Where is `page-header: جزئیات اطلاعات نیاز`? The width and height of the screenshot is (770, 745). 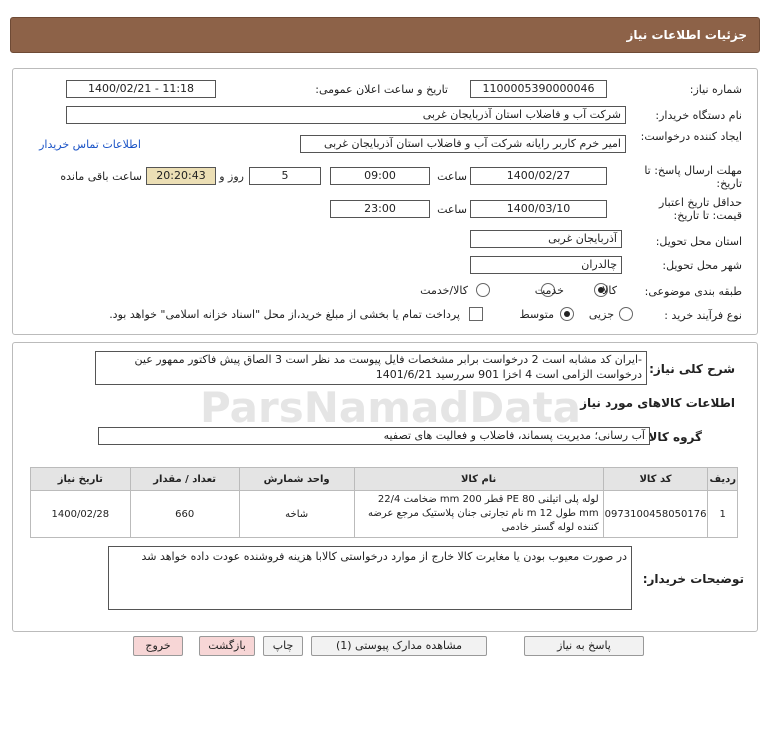
page-header: جزئیات اطلاعات نیاز is located at coordinates (385, 35).